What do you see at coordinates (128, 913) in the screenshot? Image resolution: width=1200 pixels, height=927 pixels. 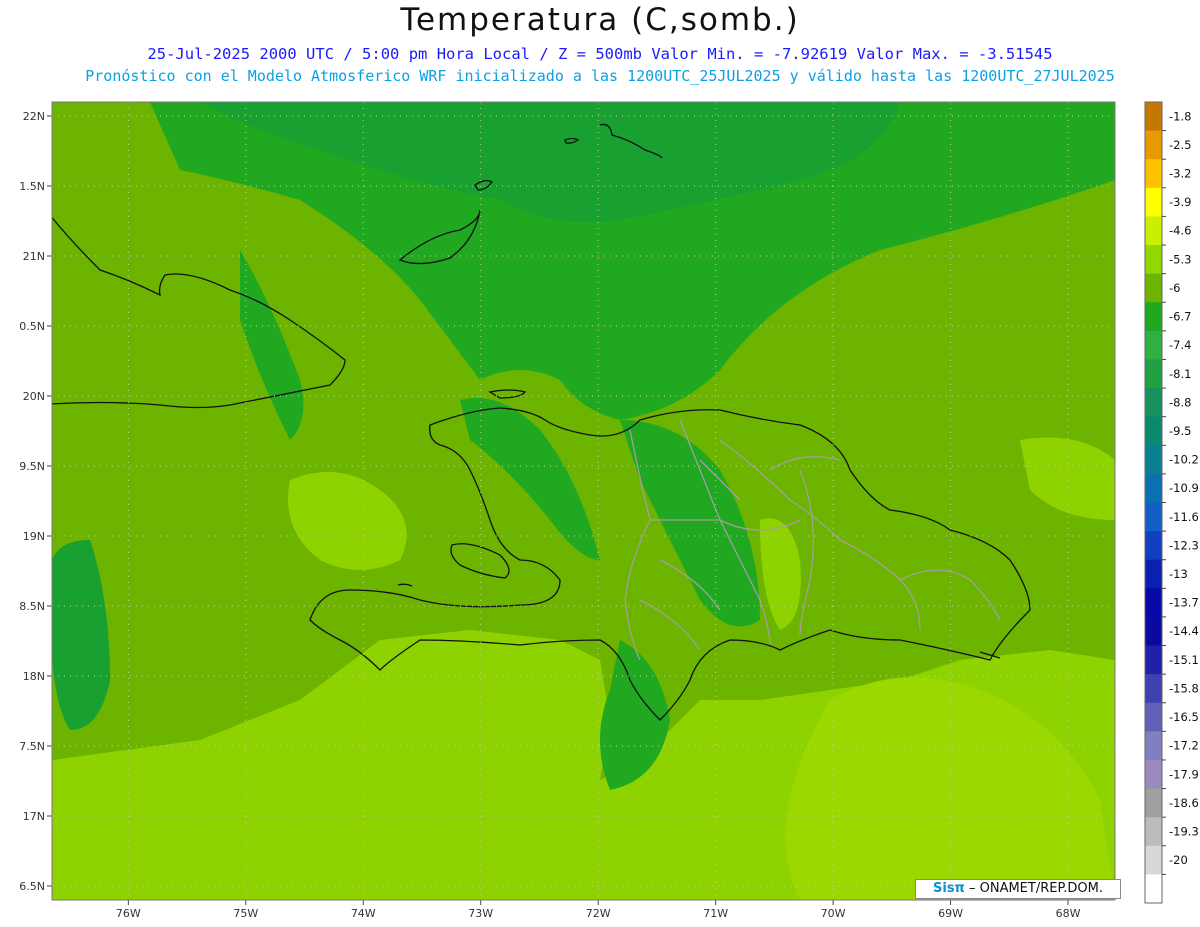 I see `lon-tick-label: 76W` at bounding box center [128, 913].